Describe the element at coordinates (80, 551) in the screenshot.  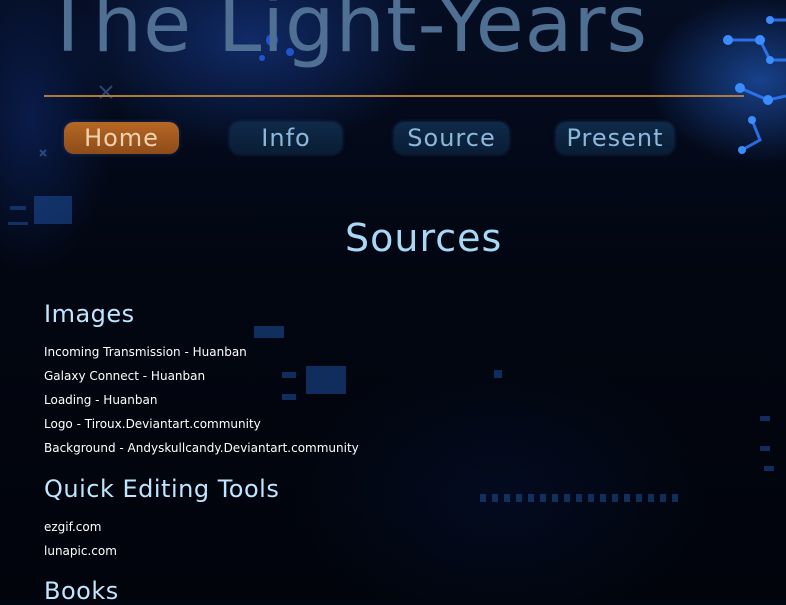
I see `list-item: lunapic.com` at that location.